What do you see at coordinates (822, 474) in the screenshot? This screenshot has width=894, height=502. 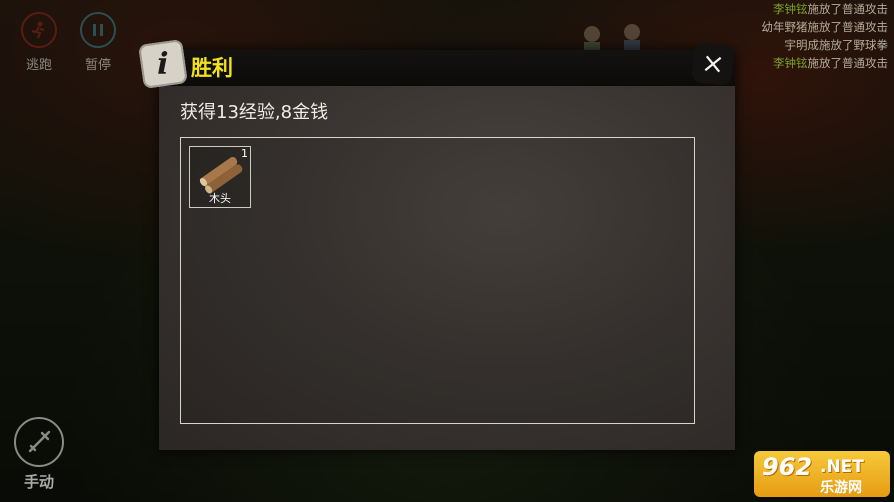 I see `site-watermark-logo: 962 .NET 乐游网` at bounding box center [822, 474].